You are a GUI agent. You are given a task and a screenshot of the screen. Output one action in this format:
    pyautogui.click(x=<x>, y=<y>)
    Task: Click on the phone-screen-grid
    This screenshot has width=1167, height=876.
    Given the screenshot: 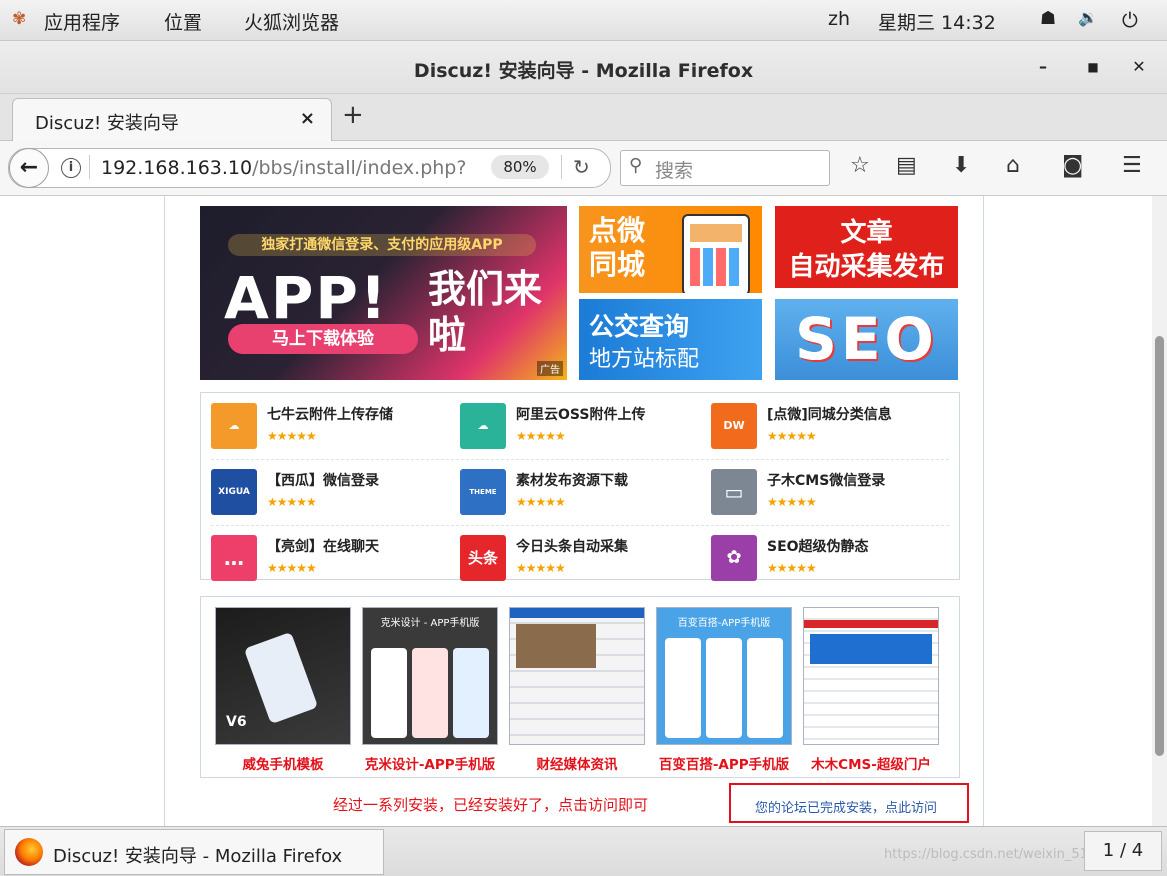 What is the action you would take?
    pyautogui.click(x=716, y=267)
    